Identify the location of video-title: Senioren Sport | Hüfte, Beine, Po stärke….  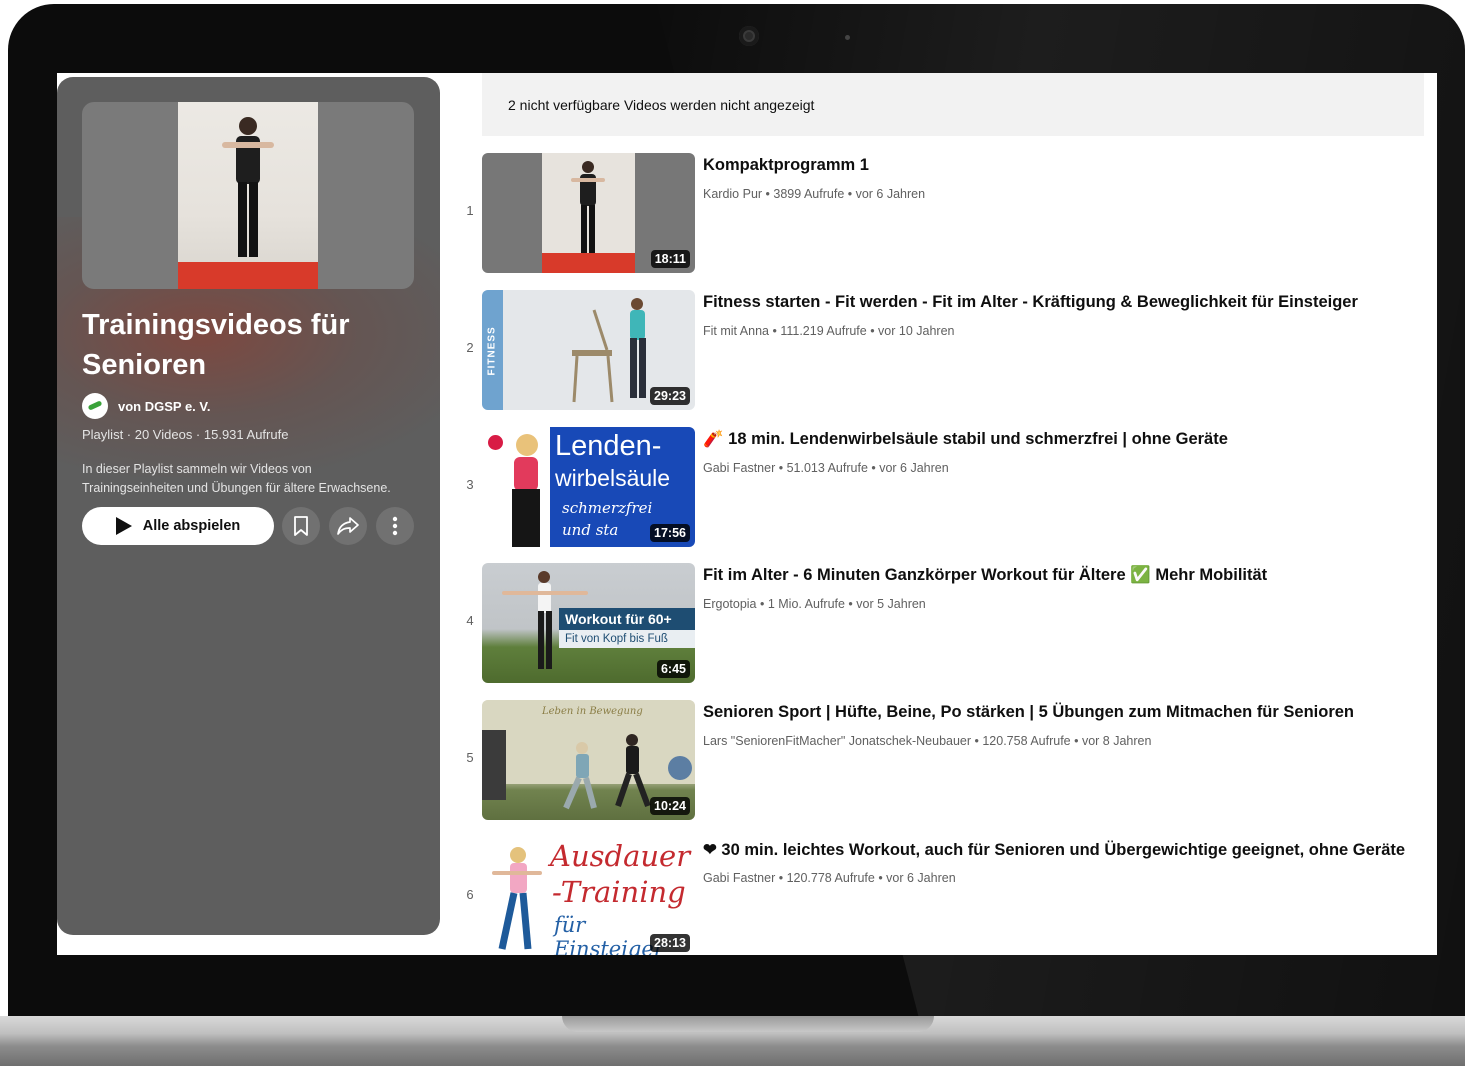
(1028, 712).